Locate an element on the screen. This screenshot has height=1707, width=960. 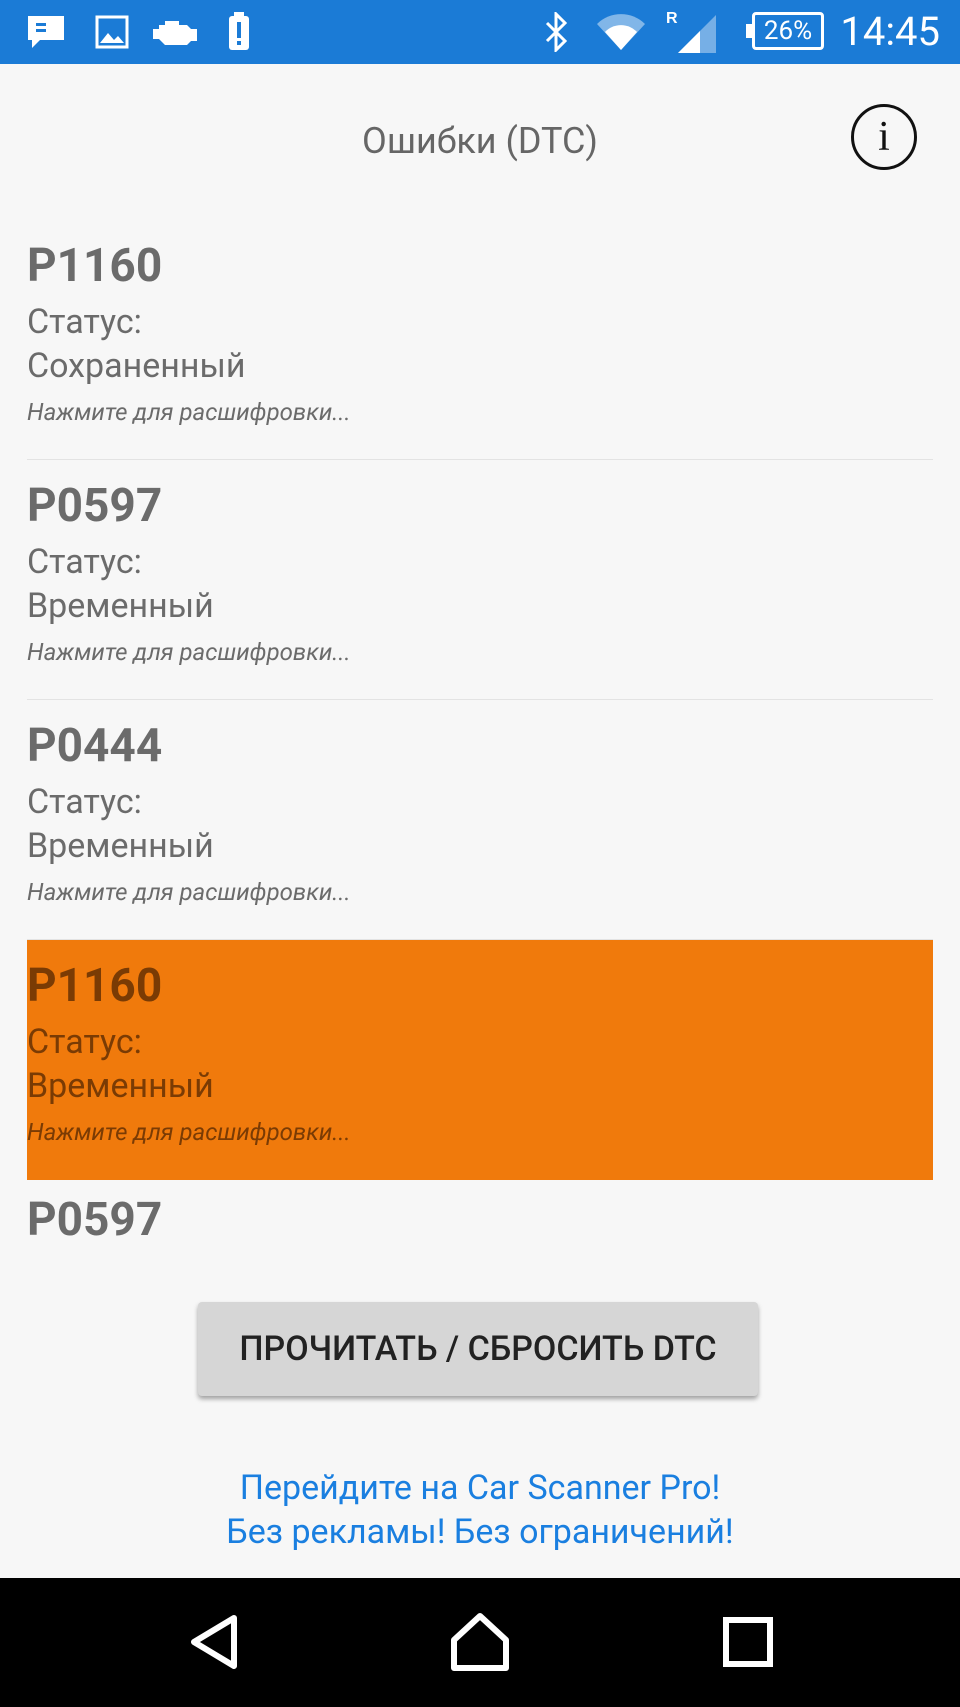
wifi-icon is located at coordinates (621, 32).